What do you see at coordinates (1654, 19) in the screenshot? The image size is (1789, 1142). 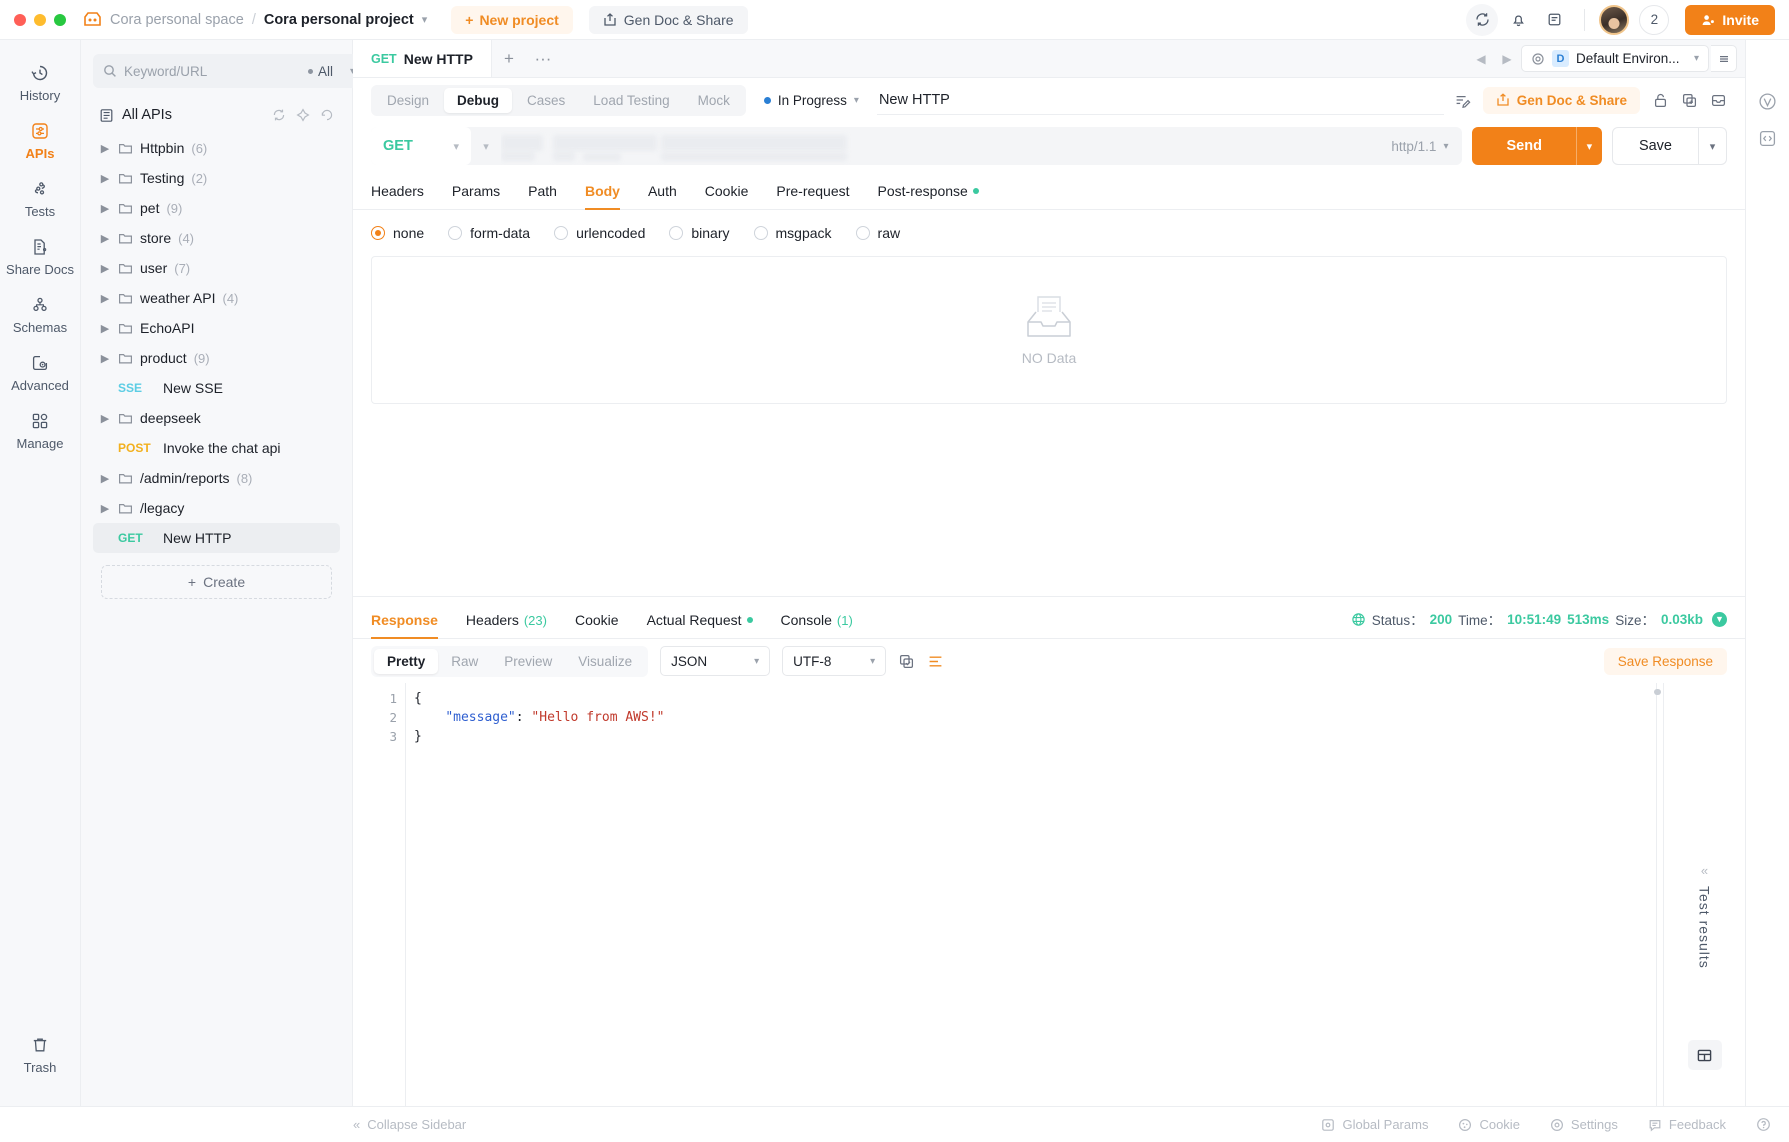 I see `member-count-badge: 2` at bounding box center [1654, 19].